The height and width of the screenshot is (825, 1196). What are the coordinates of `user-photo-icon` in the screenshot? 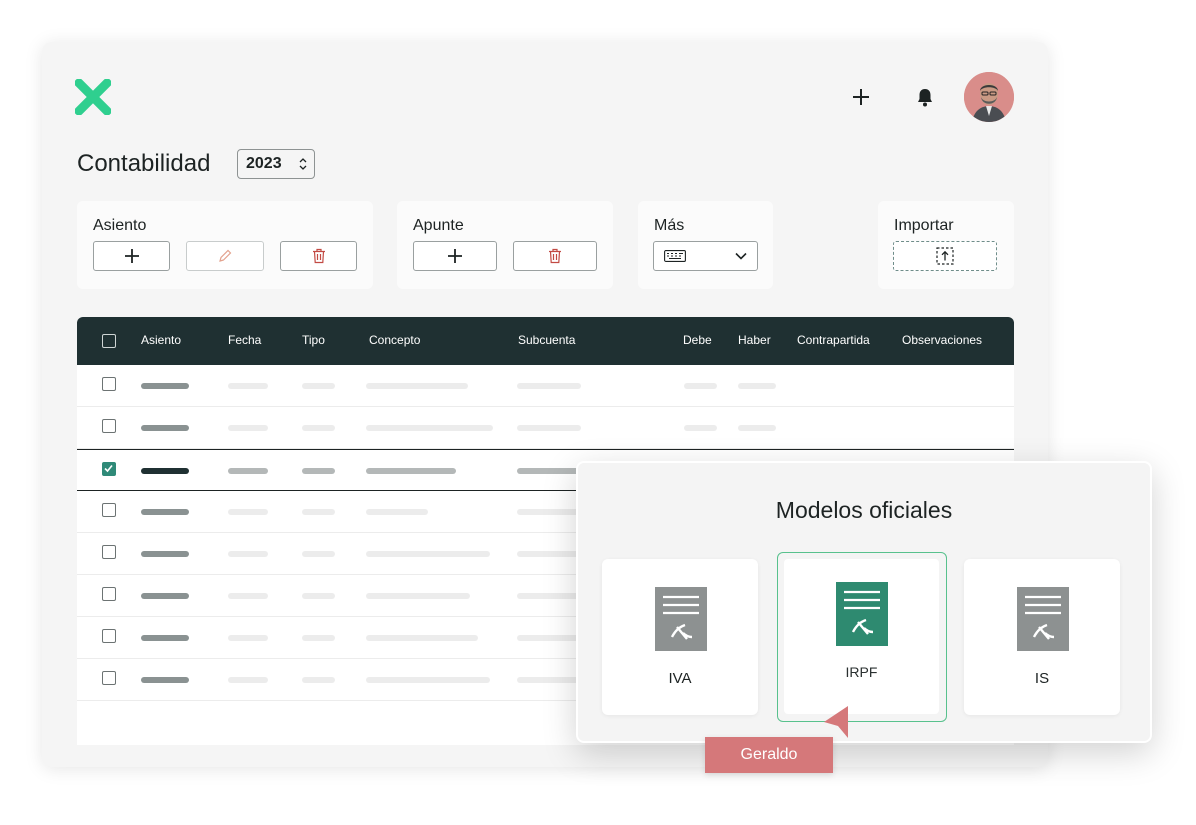 It's located at (989, 97).